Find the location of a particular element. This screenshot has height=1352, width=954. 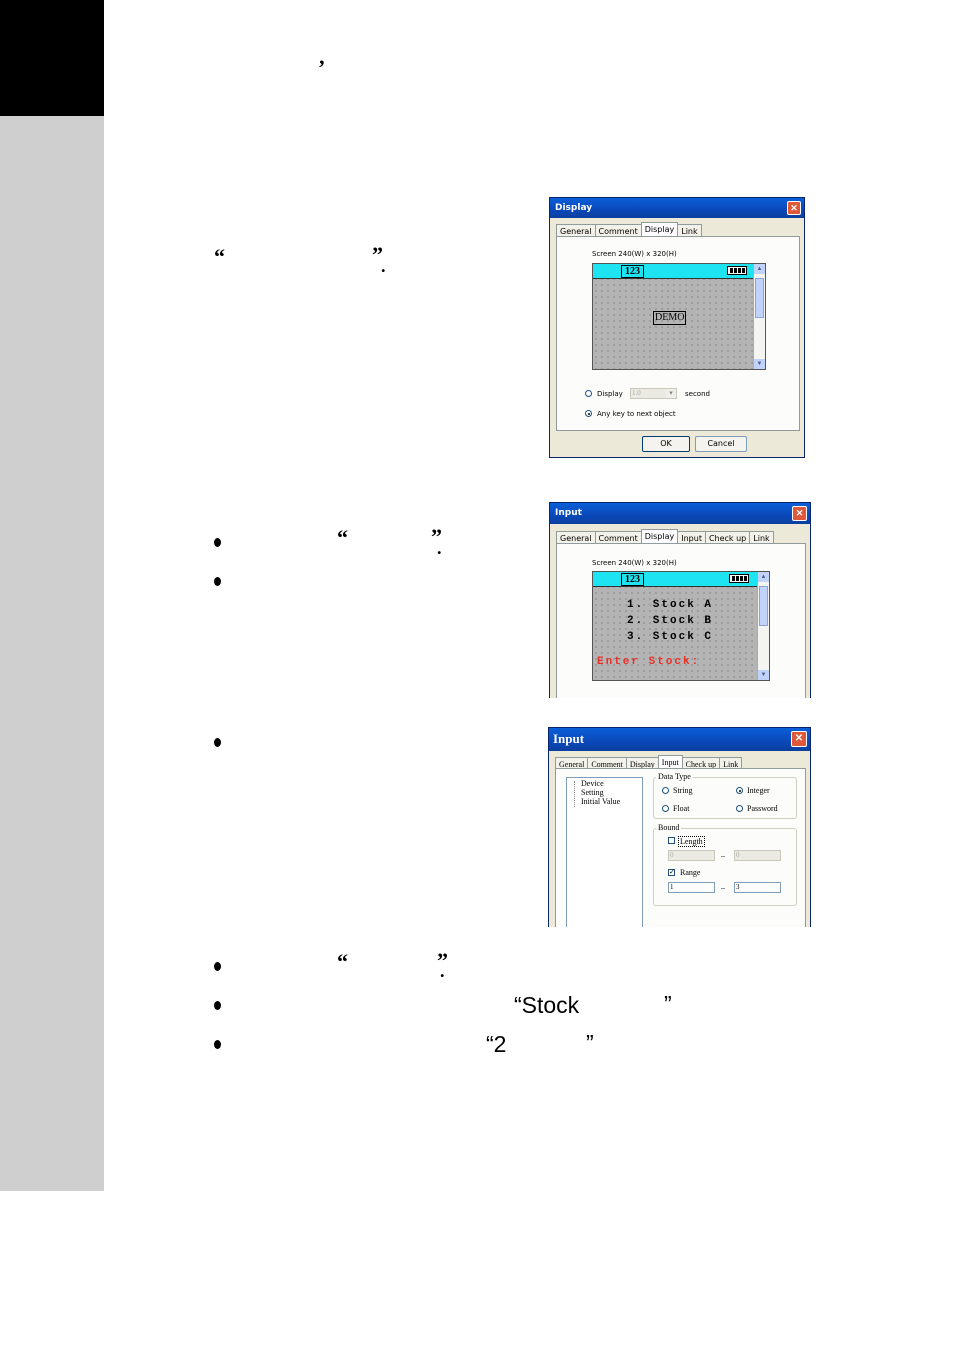

quote-open-3: “ is located at coordinates (342, 961).